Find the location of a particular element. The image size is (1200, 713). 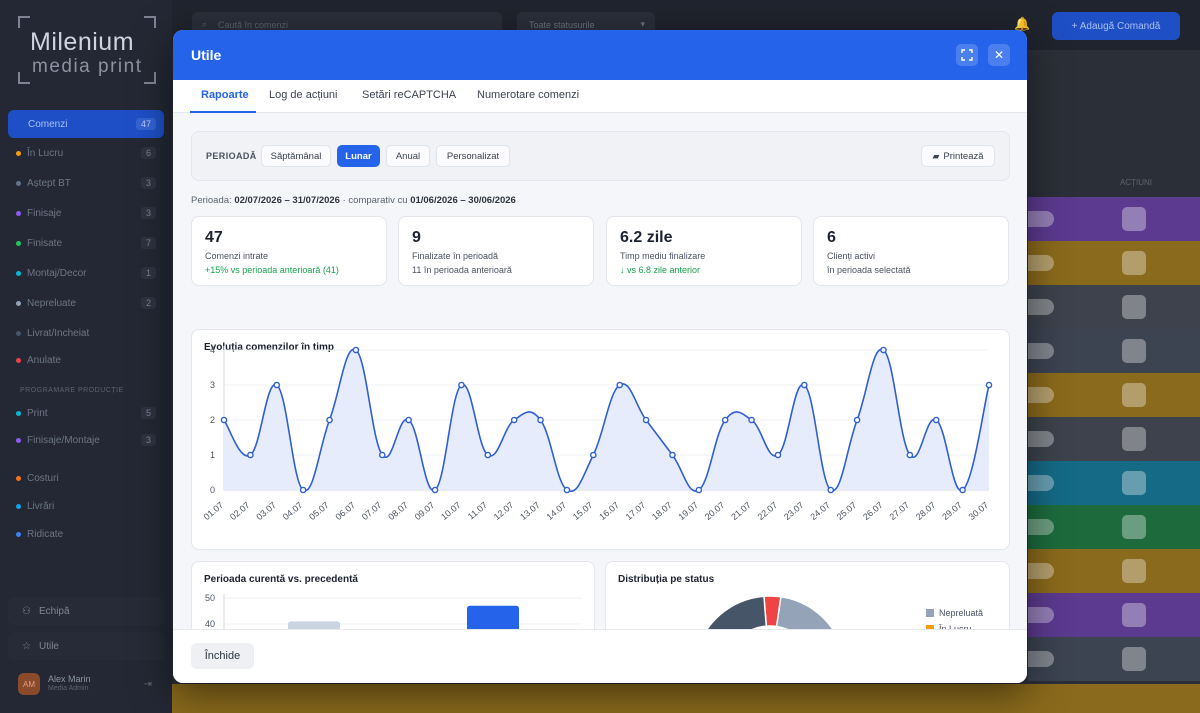

logout-icon: ⇥ is located at coordinates (148, 684).